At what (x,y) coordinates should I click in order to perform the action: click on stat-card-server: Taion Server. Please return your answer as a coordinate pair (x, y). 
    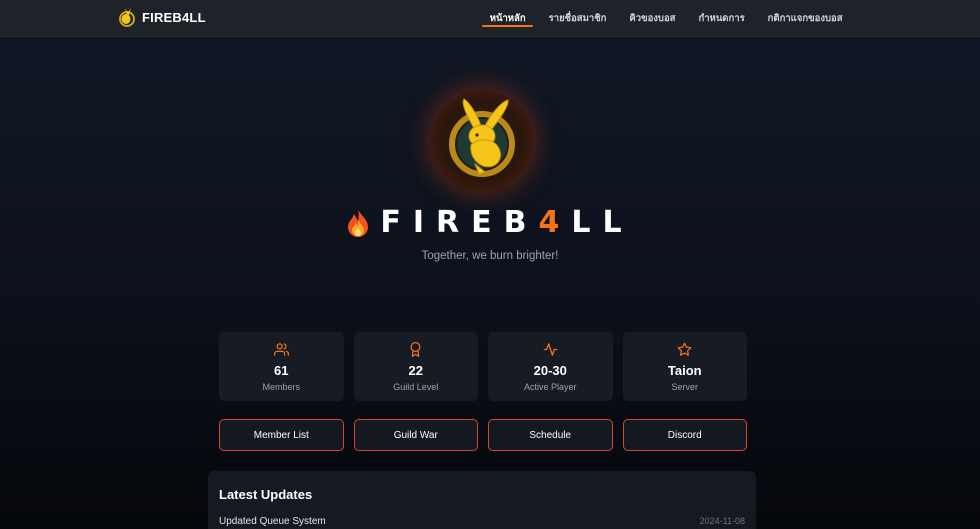
    Looking at the image, I should click on (684, 366).